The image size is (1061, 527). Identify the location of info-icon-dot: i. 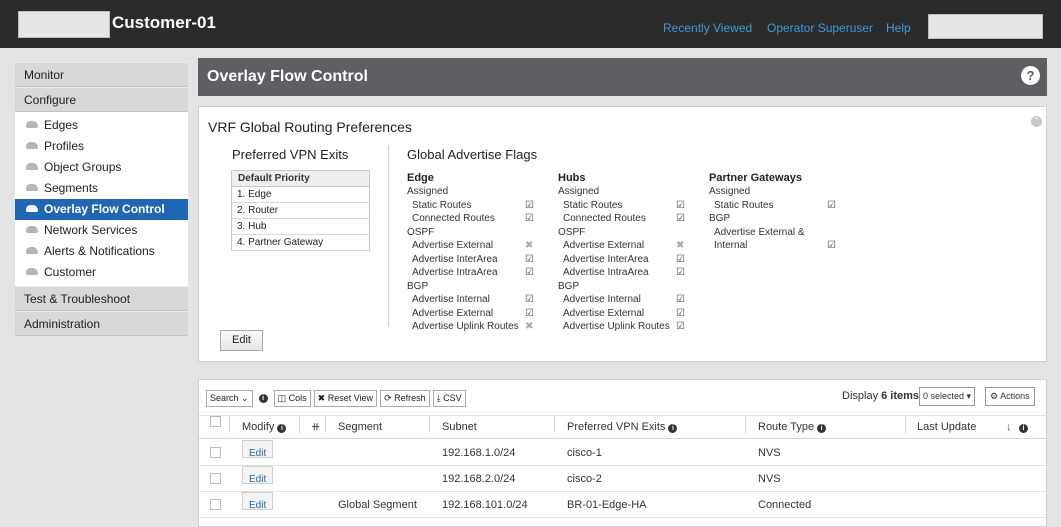
(1023, 428).